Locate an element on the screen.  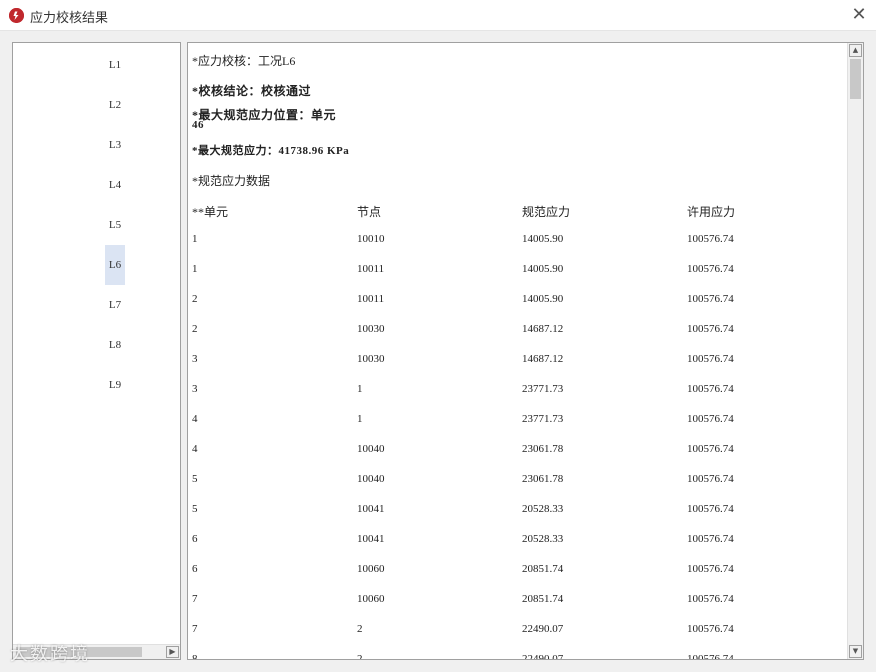
scroll-right-icon: ▶ is located at coordinates (172, 652).